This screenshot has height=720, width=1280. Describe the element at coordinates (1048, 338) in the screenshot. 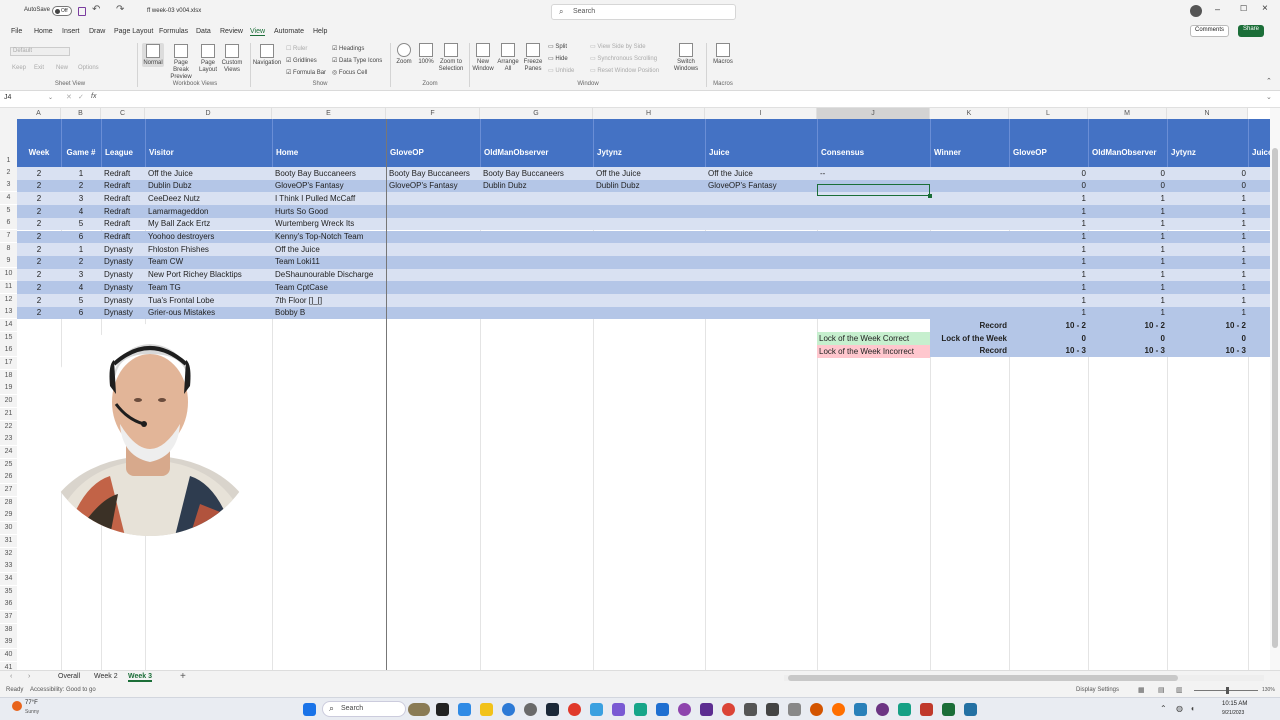

I see `summary-value: 0` at that location.